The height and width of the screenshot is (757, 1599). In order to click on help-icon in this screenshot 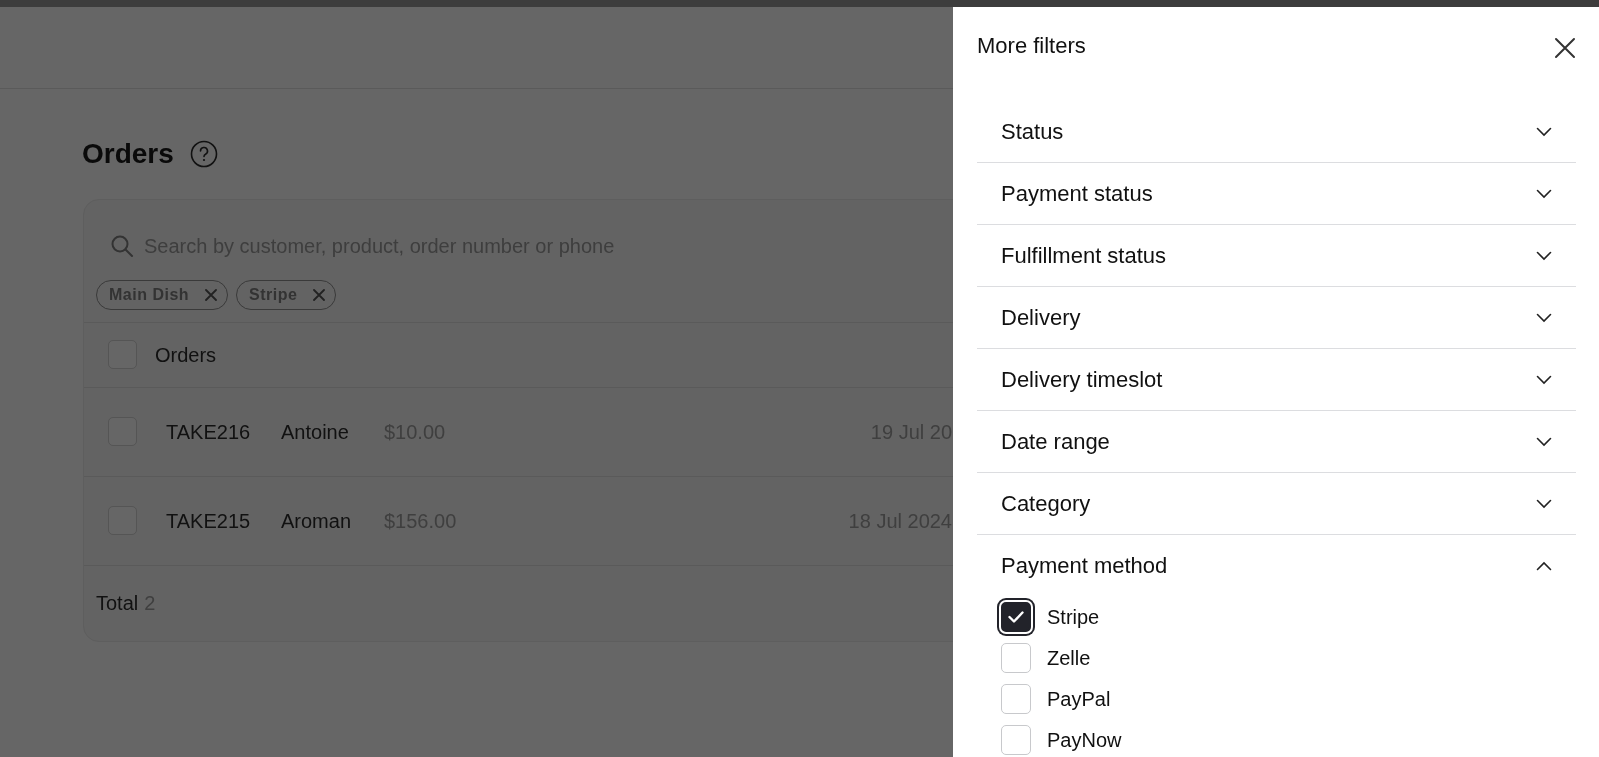, I will do `click(203, 153)`.